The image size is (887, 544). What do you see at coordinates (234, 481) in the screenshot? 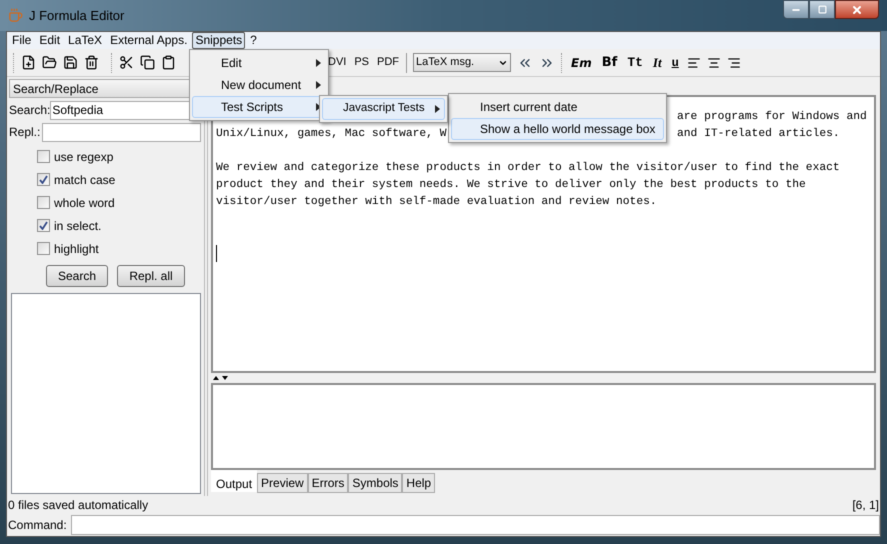
I see `tab: Output` at bounding box center [234, 481].